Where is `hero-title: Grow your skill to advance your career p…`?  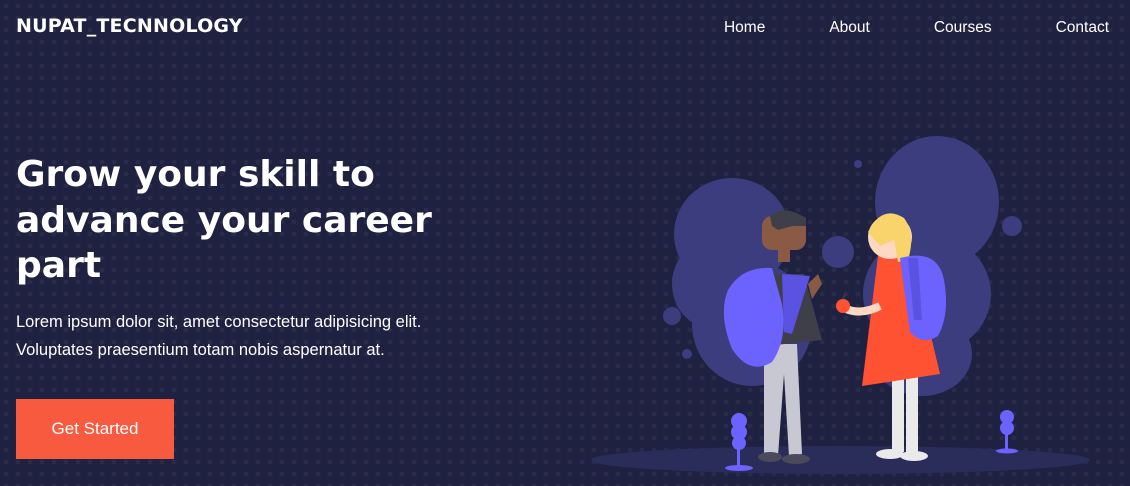 hero-title: Grow your skill to advance your career p… is located at coordinates (224, 220).